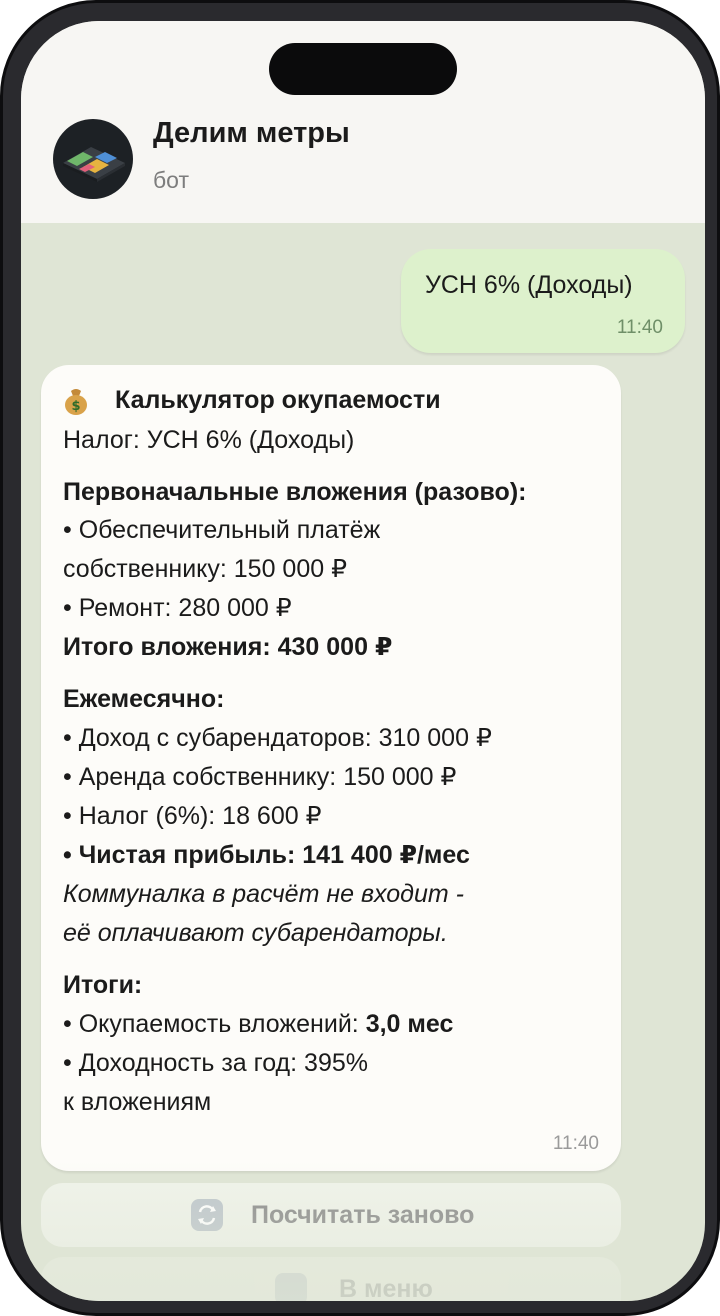 Image resolution: width=720 pixels, height=1316 pixels. What do you see at coordinates (409, 1024) in the screenshot?
I see `payback-value: 3,0 мес` at bounding box center [409, 1024].